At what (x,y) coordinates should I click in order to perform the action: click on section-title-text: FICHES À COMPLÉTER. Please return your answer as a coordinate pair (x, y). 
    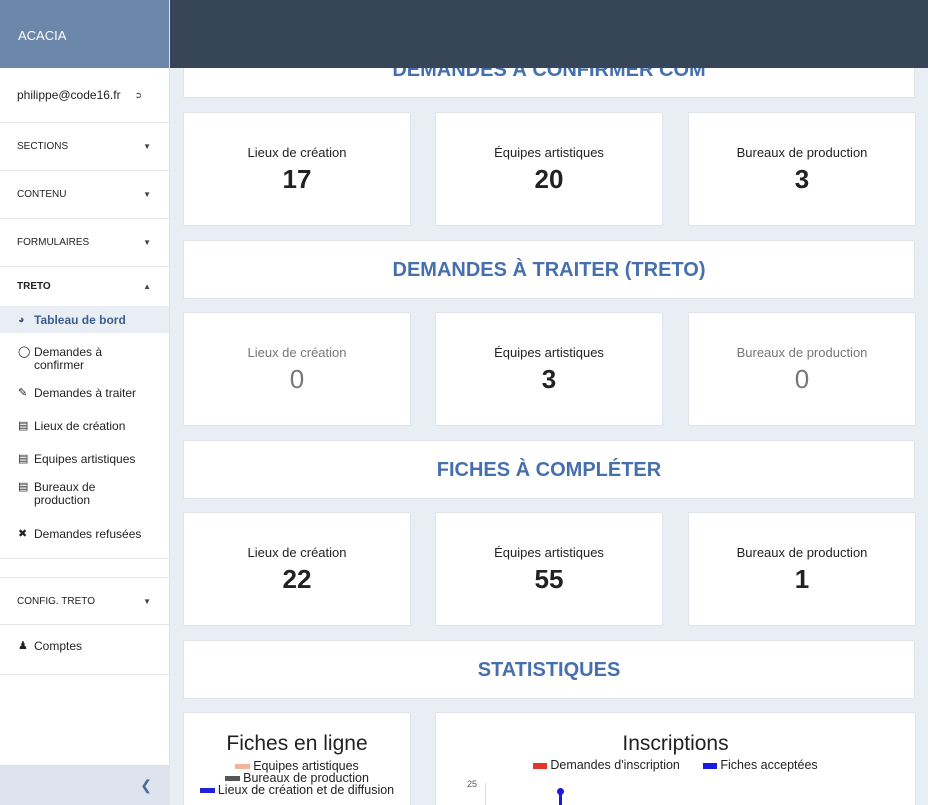
    Looking at the image, I should click on (549, 470).